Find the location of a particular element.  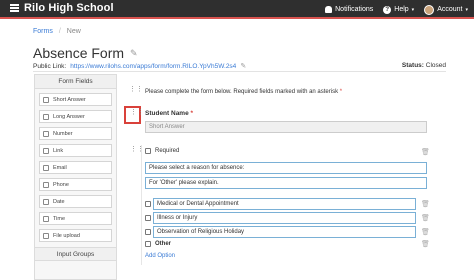

help-icon: ? is located at coordinates (387, 9).